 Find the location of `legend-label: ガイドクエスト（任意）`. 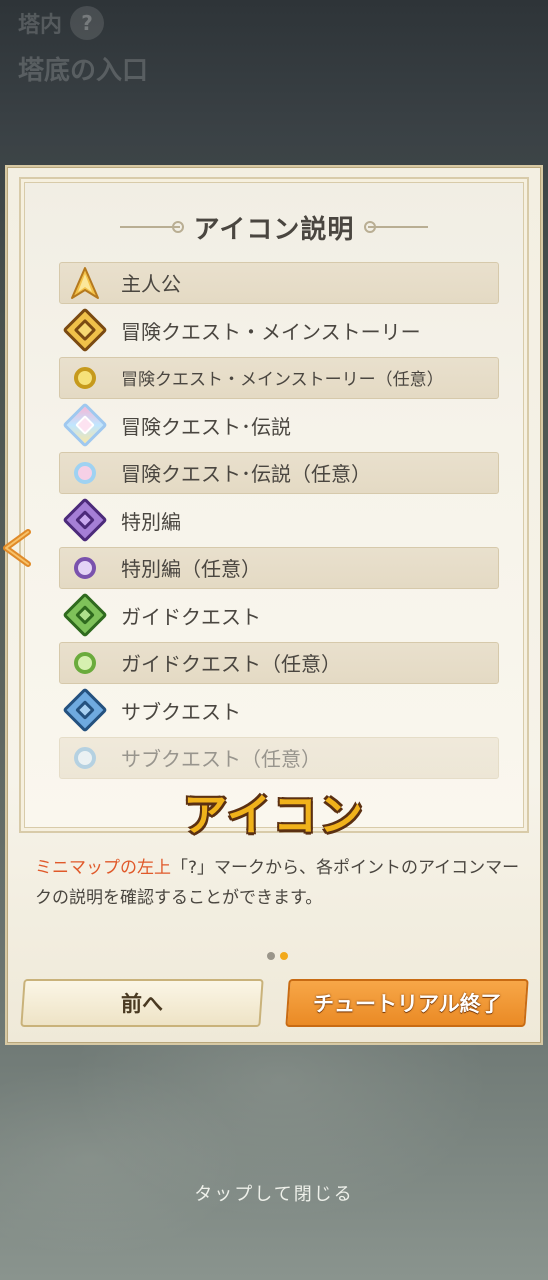

legend-label: ガイドクエスト（任意） is located at coordinates (231, 664).